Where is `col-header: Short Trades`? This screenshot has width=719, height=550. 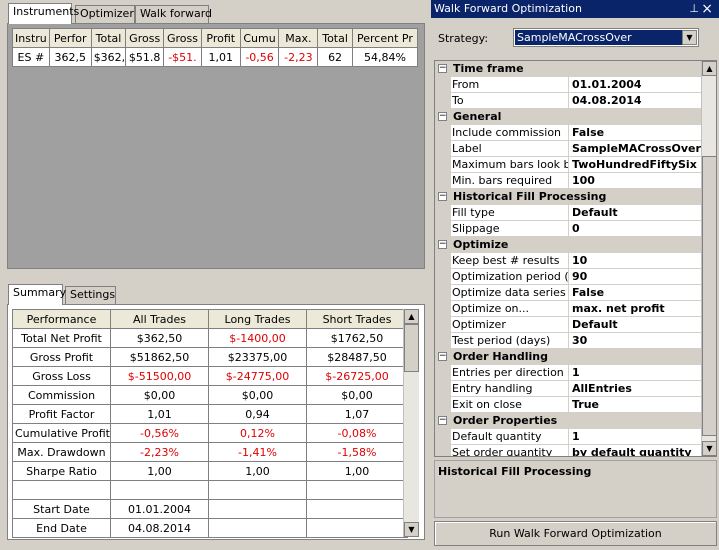
col-header: Short Trades is located at coordinates (357, 319).